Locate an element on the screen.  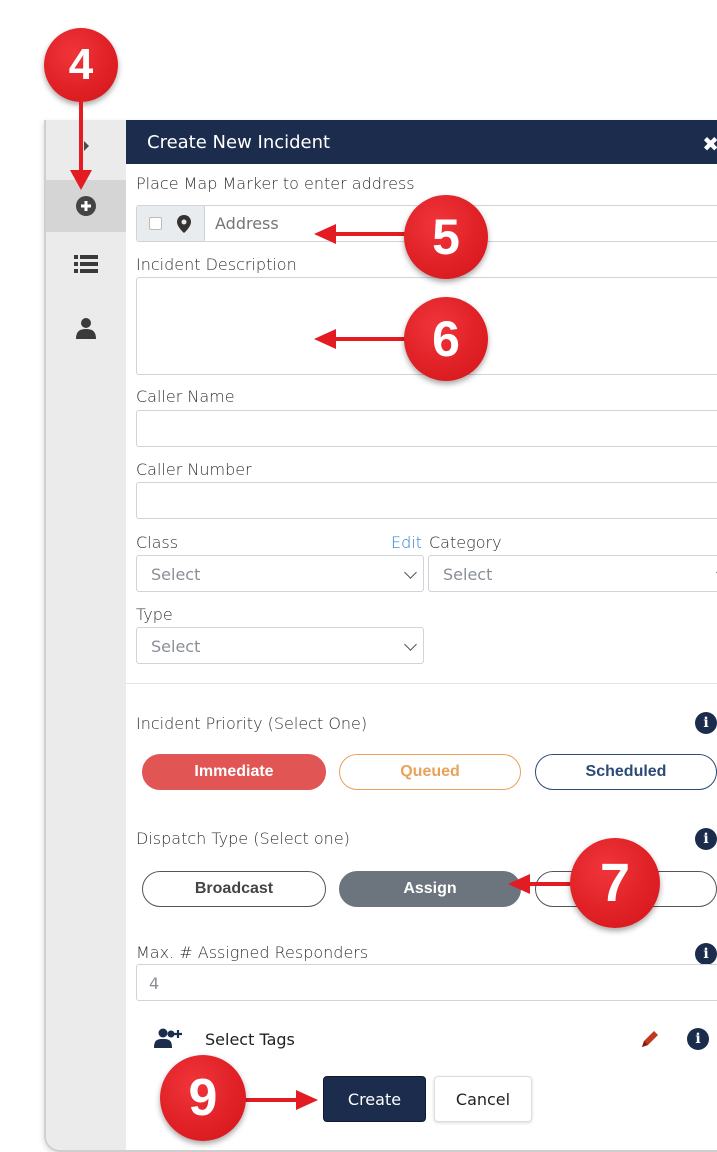
callout-badge-9: 9 is located at coordinates (203, 1098).